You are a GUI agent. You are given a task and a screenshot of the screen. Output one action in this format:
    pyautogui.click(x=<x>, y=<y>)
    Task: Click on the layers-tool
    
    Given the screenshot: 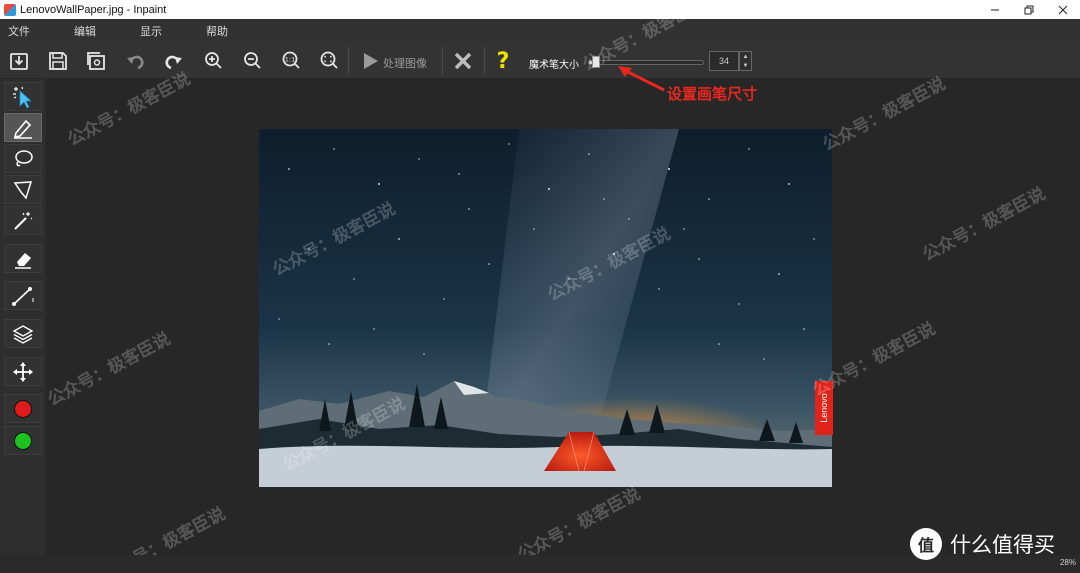 What is the action you would take?
    pyautogui.click(x=23, y=333)
    